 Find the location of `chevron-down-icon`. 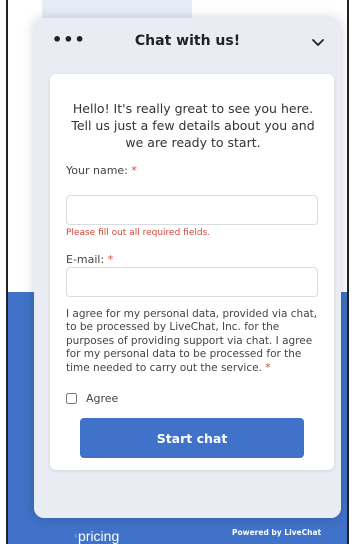

chevron-down-icon is located at coordinates (318, 42).